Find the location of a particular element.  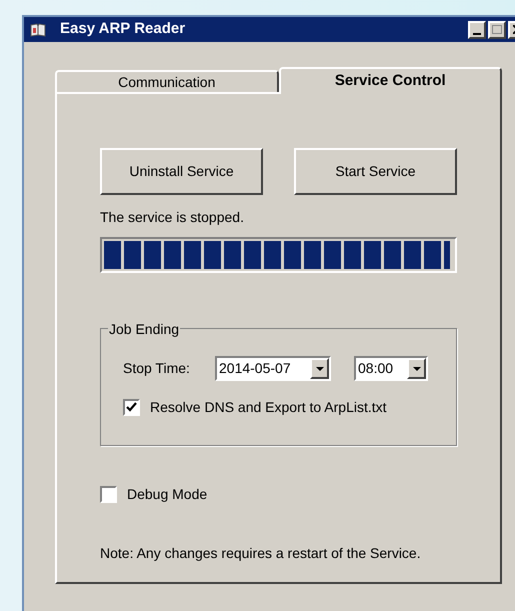

maximize-icon is located at coordinates (497, 29).